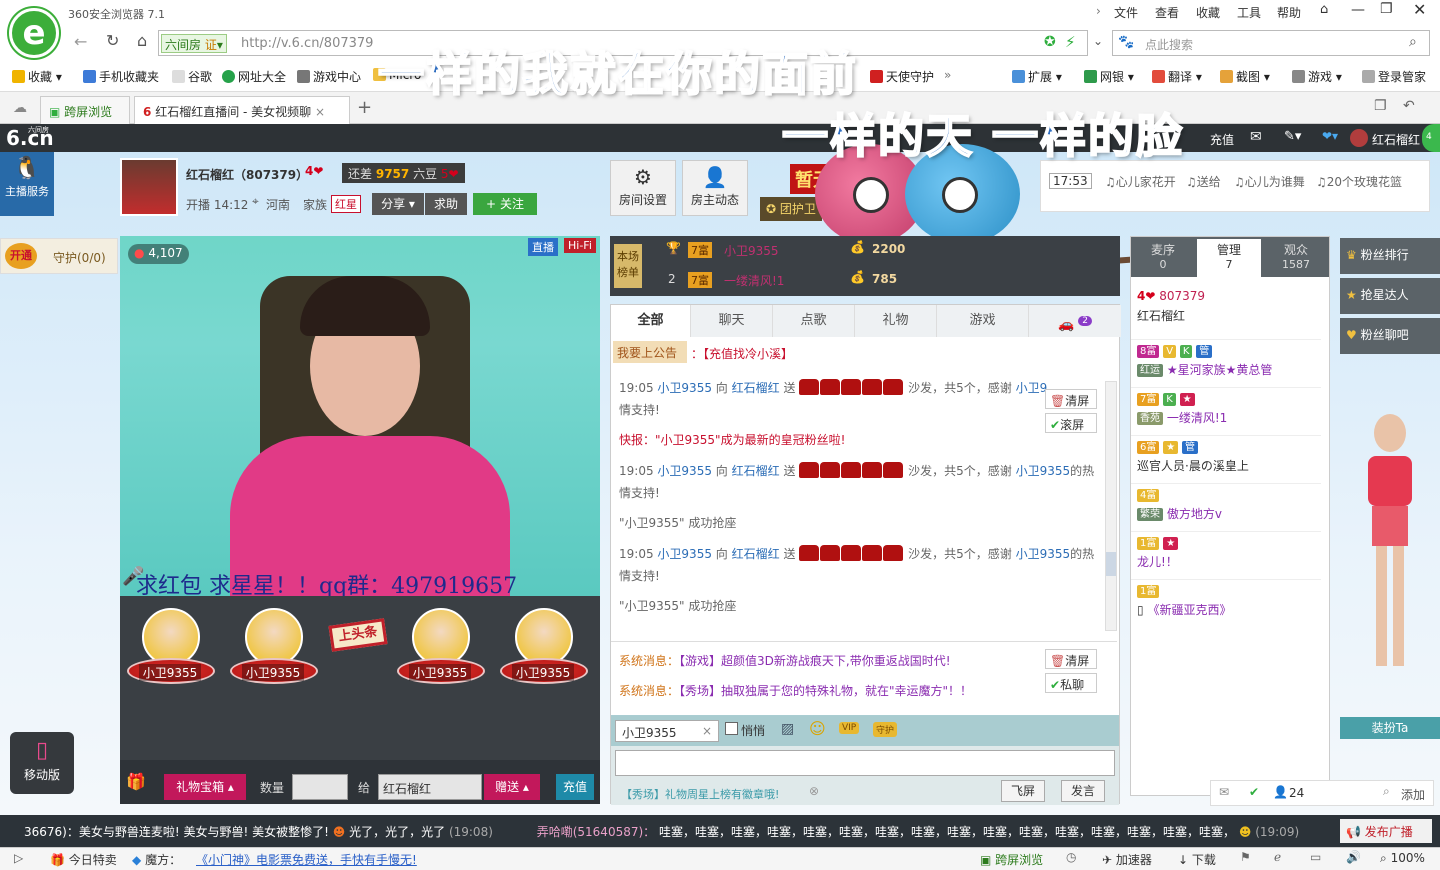 Image resolution: width=1440 pixels, height=870 pixels. Describe the element at coordinates (1229, 258) in the screenshot. I see `tab-admins: 管理 7` at that location.